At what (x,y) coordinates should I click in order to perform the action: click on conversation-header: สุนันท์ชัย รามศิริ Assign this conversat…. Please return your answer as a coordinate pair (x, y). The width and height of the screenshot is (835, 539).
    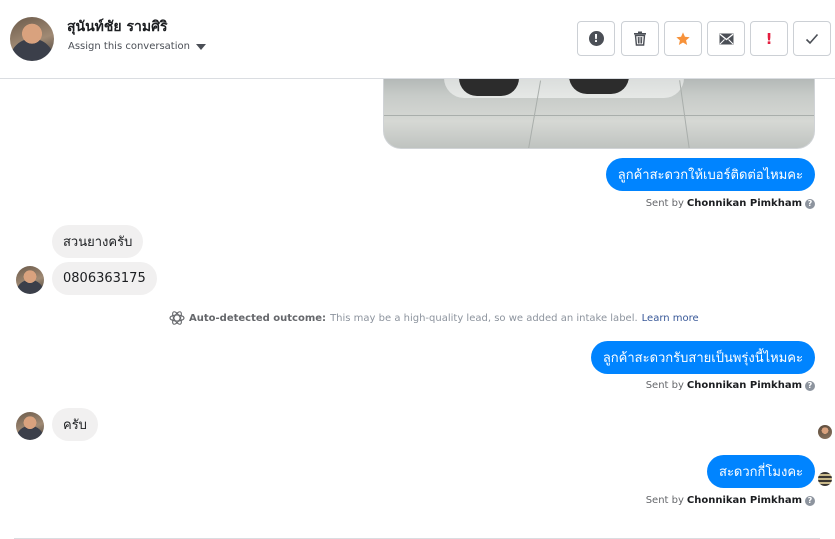
    Looking at the image, I should click on (417, 39).